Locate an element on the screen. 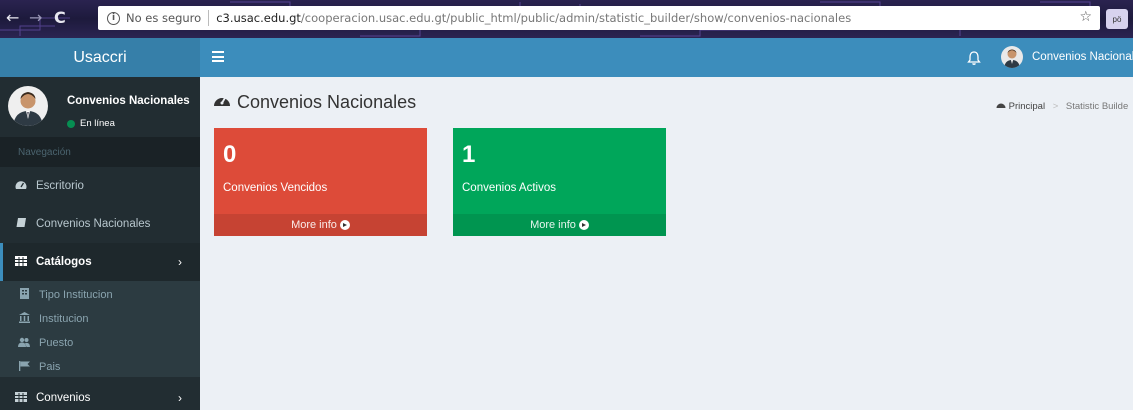  reload-button: C is located at coordinates (60, 18).